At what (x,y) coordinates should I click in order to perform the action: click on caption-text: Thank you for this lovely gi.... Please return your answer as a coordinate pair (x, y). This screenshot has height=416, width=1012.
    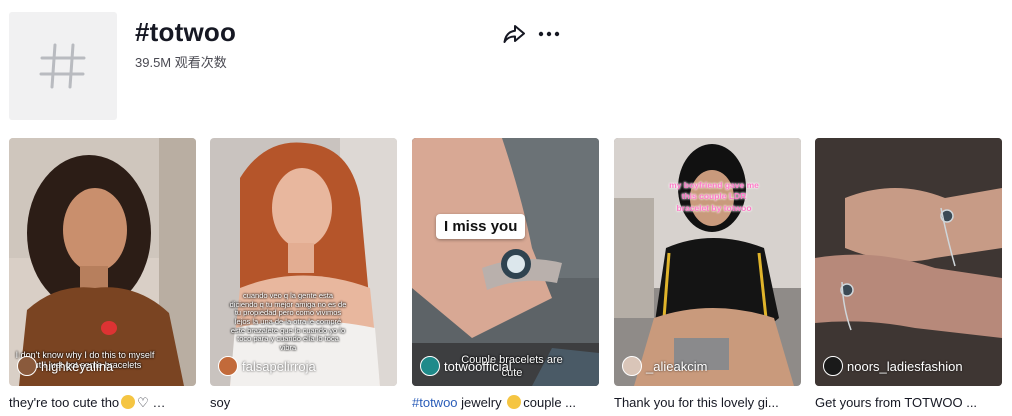
    Looking at the image, I should click on (696, 402).